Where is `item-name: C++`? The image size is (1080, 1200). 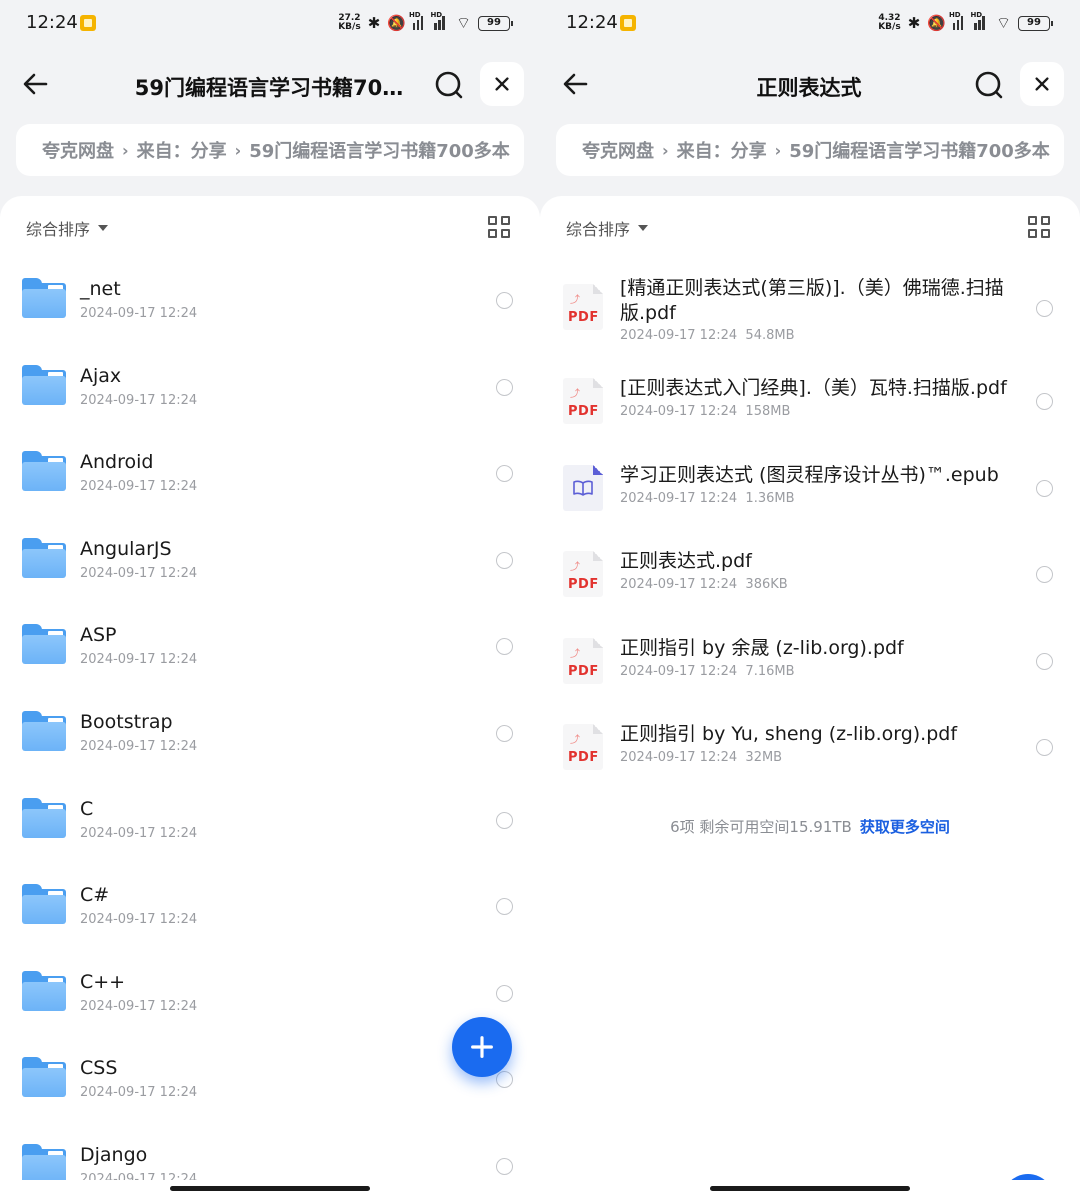
item-name: C++ is located at coordinates (103, 981).